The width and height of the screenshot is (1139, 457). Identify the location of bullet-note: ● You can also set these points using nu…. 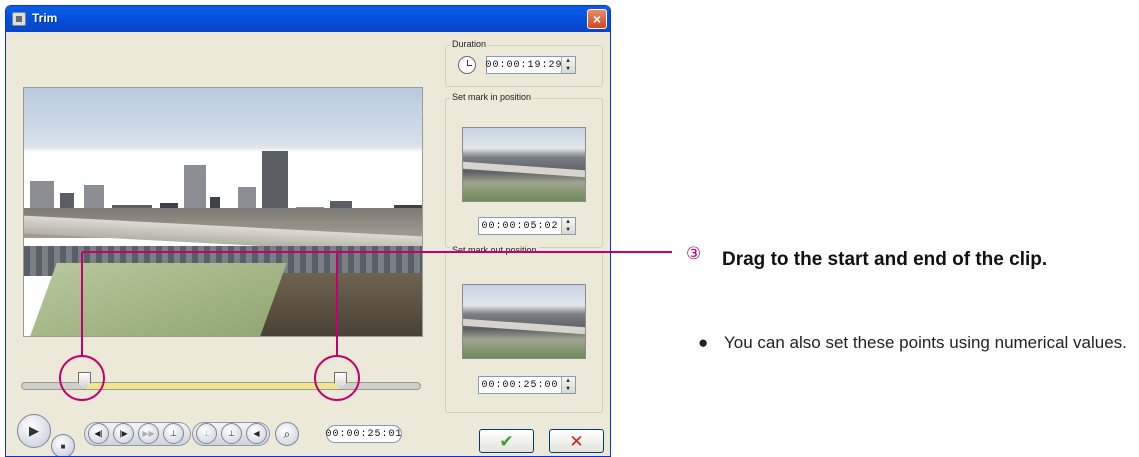
(918, 343).